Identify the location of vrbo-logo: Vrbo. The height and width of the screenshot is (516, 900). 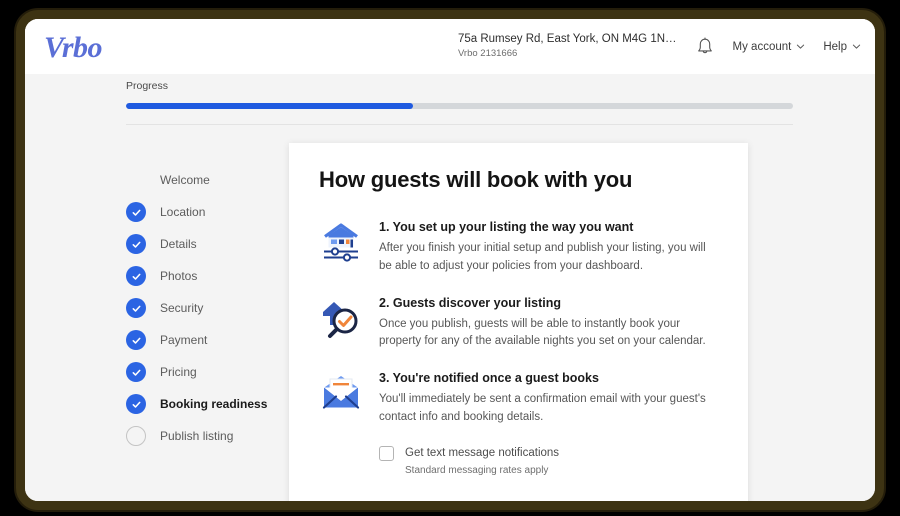
(73, 48).